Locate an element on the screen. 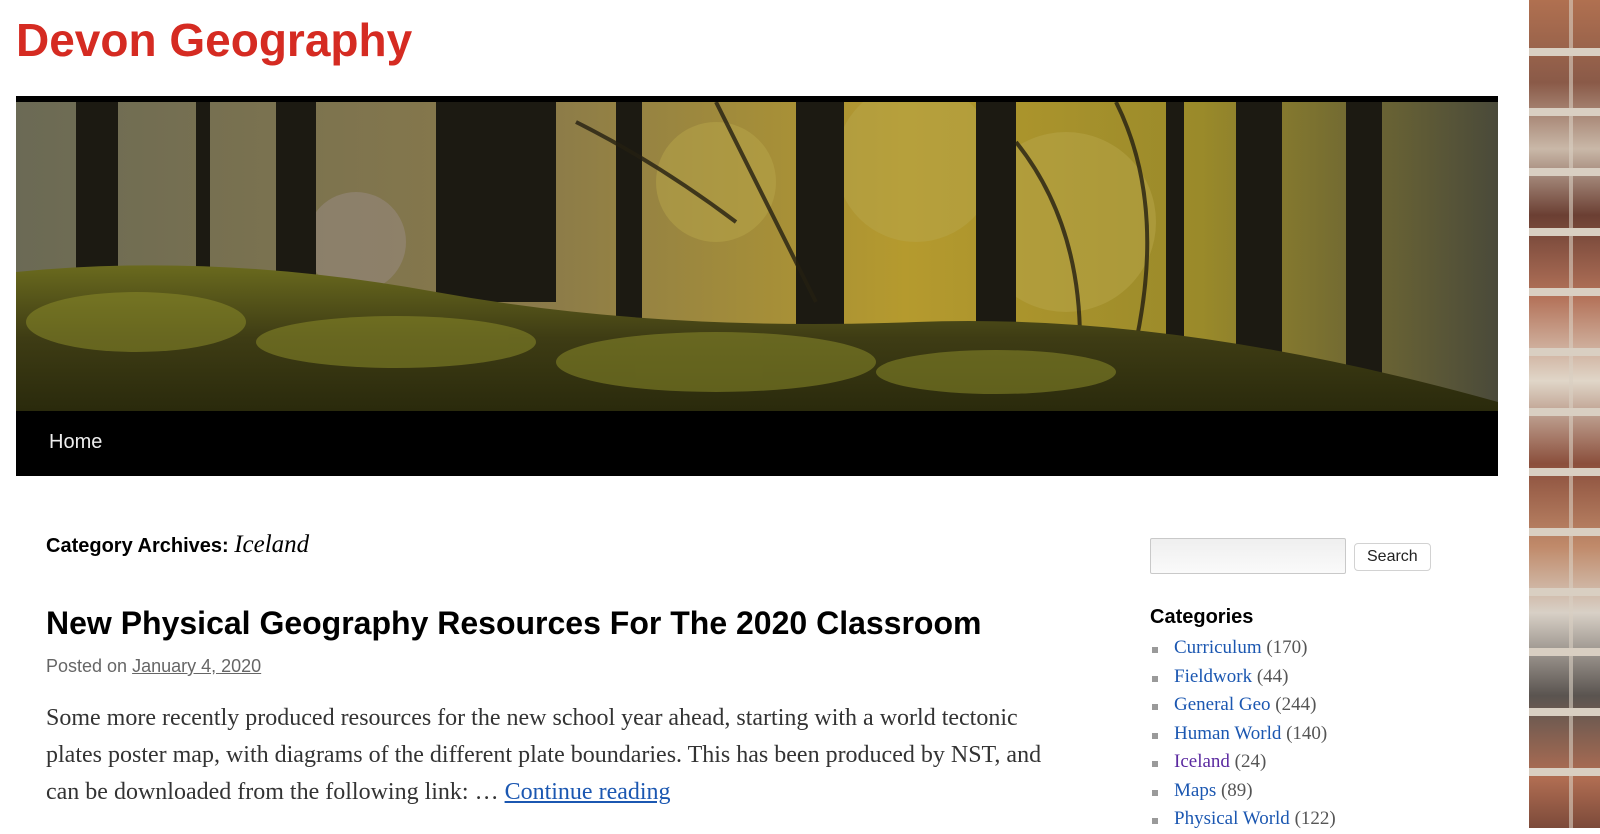 The height and width of the screenshot is (834, 1600). list-item: General Geo (244) is located at coordinates (1243, 705).